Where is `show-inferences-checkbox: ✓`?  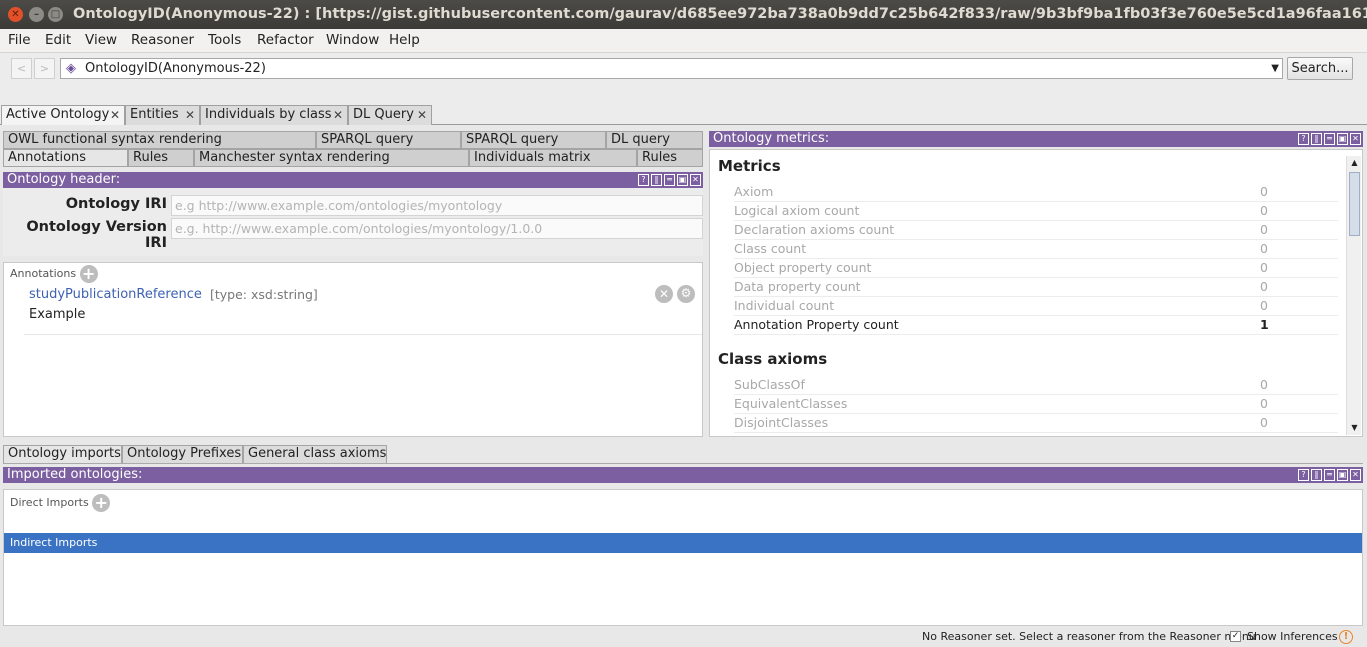
show-inferences-checkbox: ✓ is located at coordinates (1235, 636).